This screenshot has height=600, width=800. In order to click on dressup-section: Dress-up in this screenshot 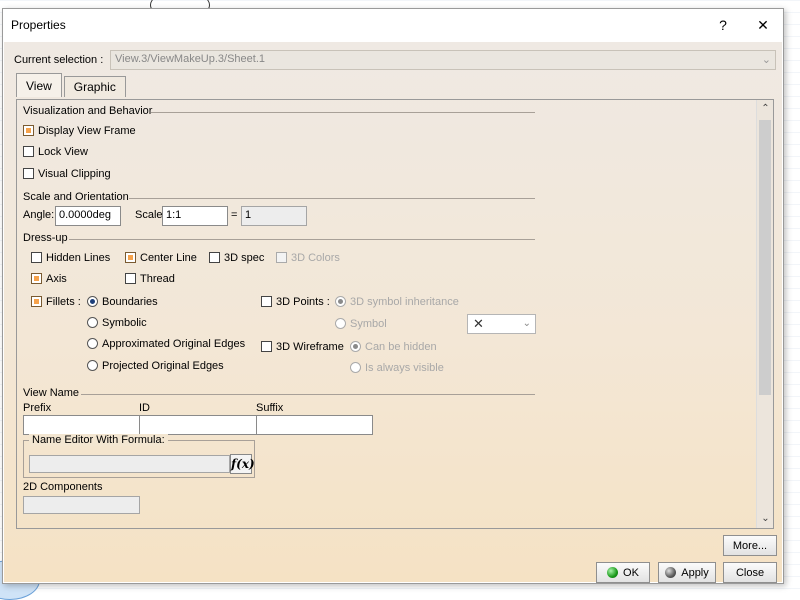, I will do `click(279, 238)`.